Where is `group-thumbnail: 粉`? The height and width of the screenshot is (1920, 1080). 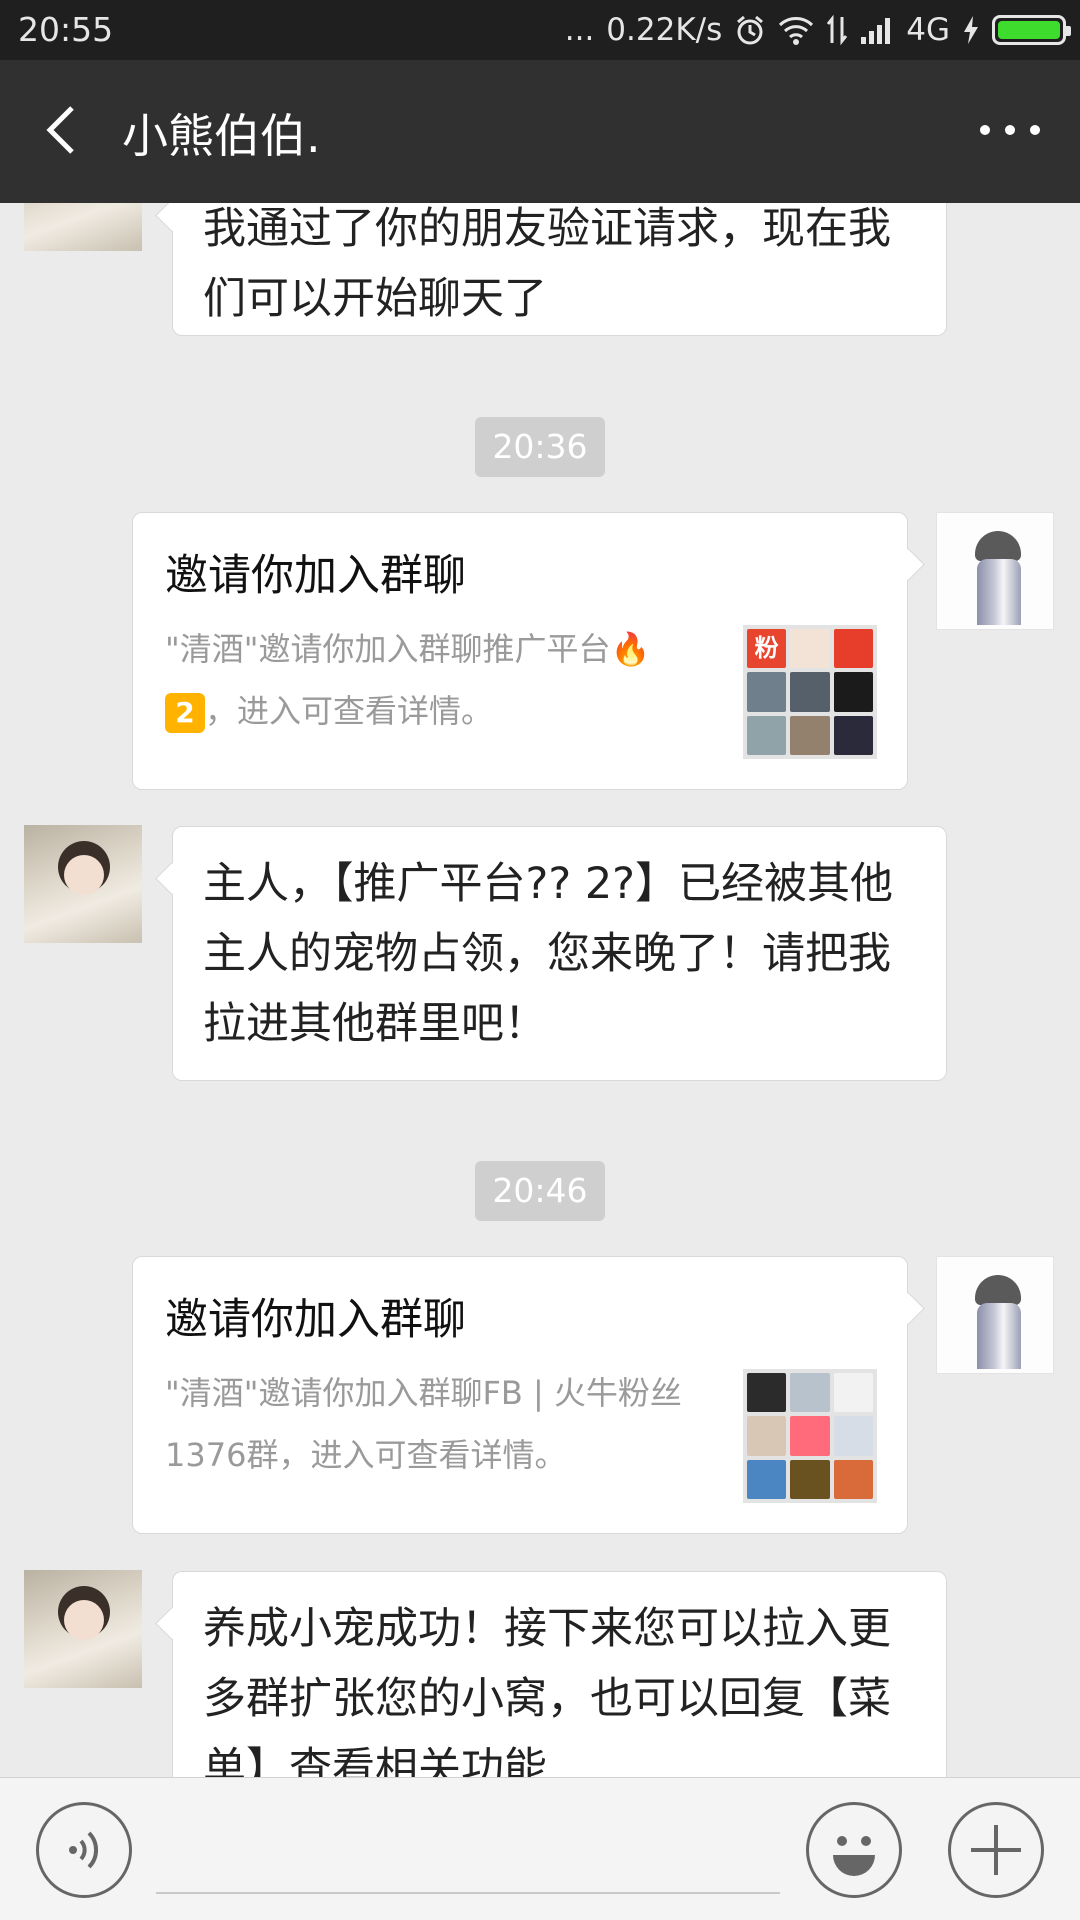
group-thumbnail: 粉 is located at coordinates (810, 692).